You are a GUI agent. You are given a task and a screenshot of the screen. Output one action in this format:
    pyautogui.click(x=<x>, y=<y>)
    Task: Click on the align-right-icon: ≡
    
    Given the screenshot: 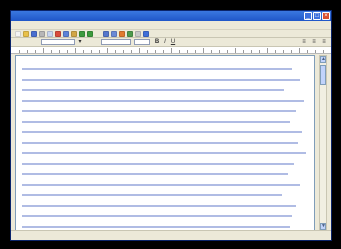 What is the action you would take?
    pyautogui.click(x=324, y=42)
    